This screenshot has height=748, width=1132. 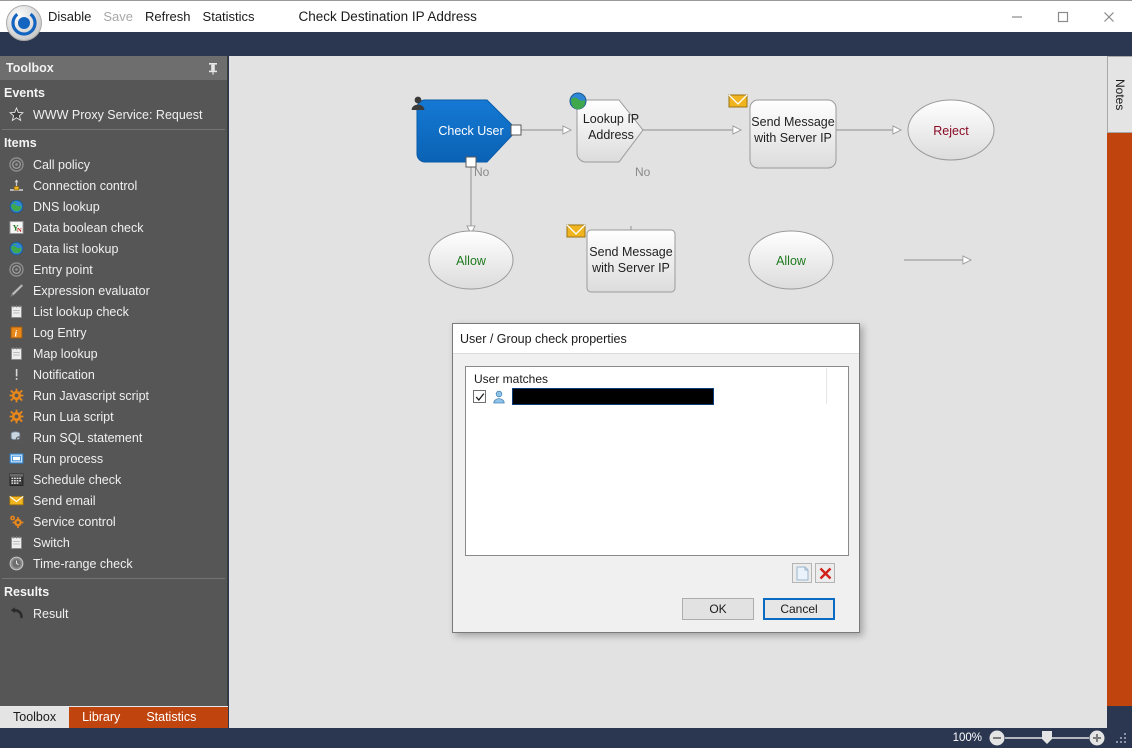 I want to click on globe-icon, so click(x=16, y=207).